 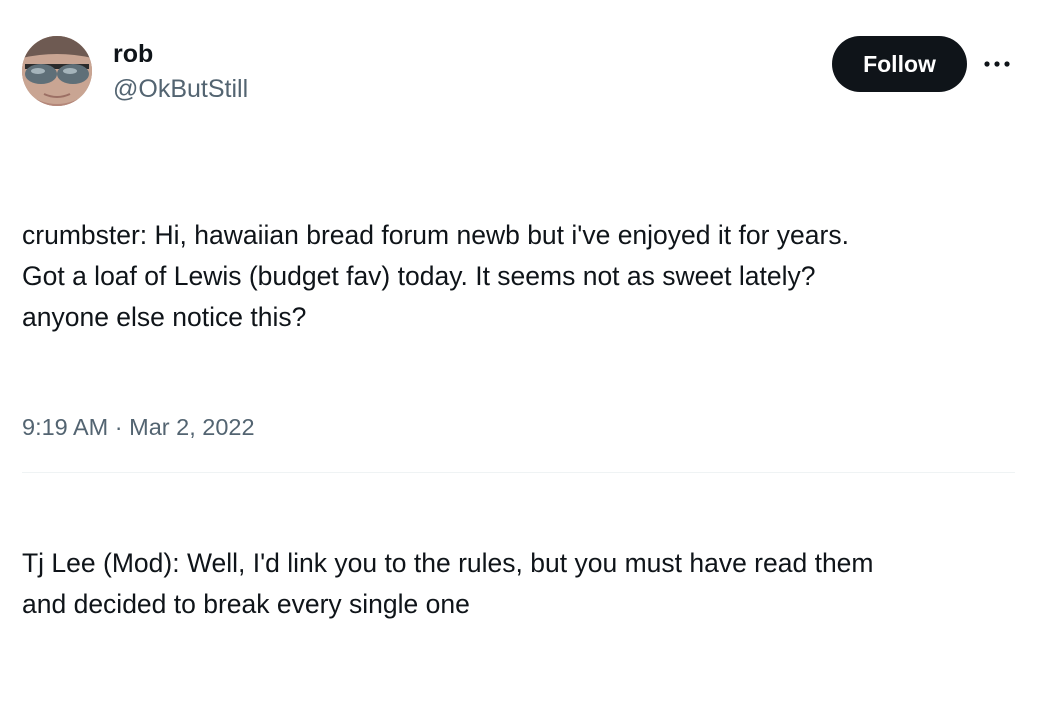 What do you see at coordinates (180, 89) in the screenshot?
I see `author-handle: @OkButStill` at bounding box center [180, 89].